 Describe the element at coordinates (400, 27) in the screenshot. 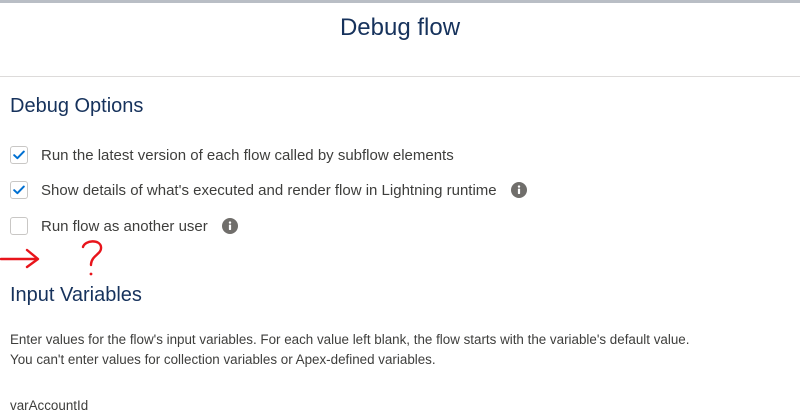

I see `modal-title: Debug flow` at that location.